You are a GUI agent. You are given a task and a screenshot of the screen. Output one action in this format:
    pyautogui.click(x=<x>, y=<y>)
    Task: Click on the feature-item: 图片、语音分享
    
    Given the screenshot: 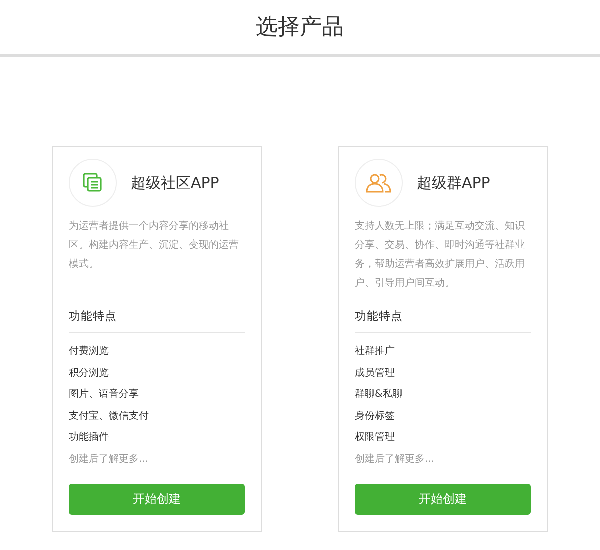 What is the action you would take?
    pyautogui.click(x=104, y=395)
    